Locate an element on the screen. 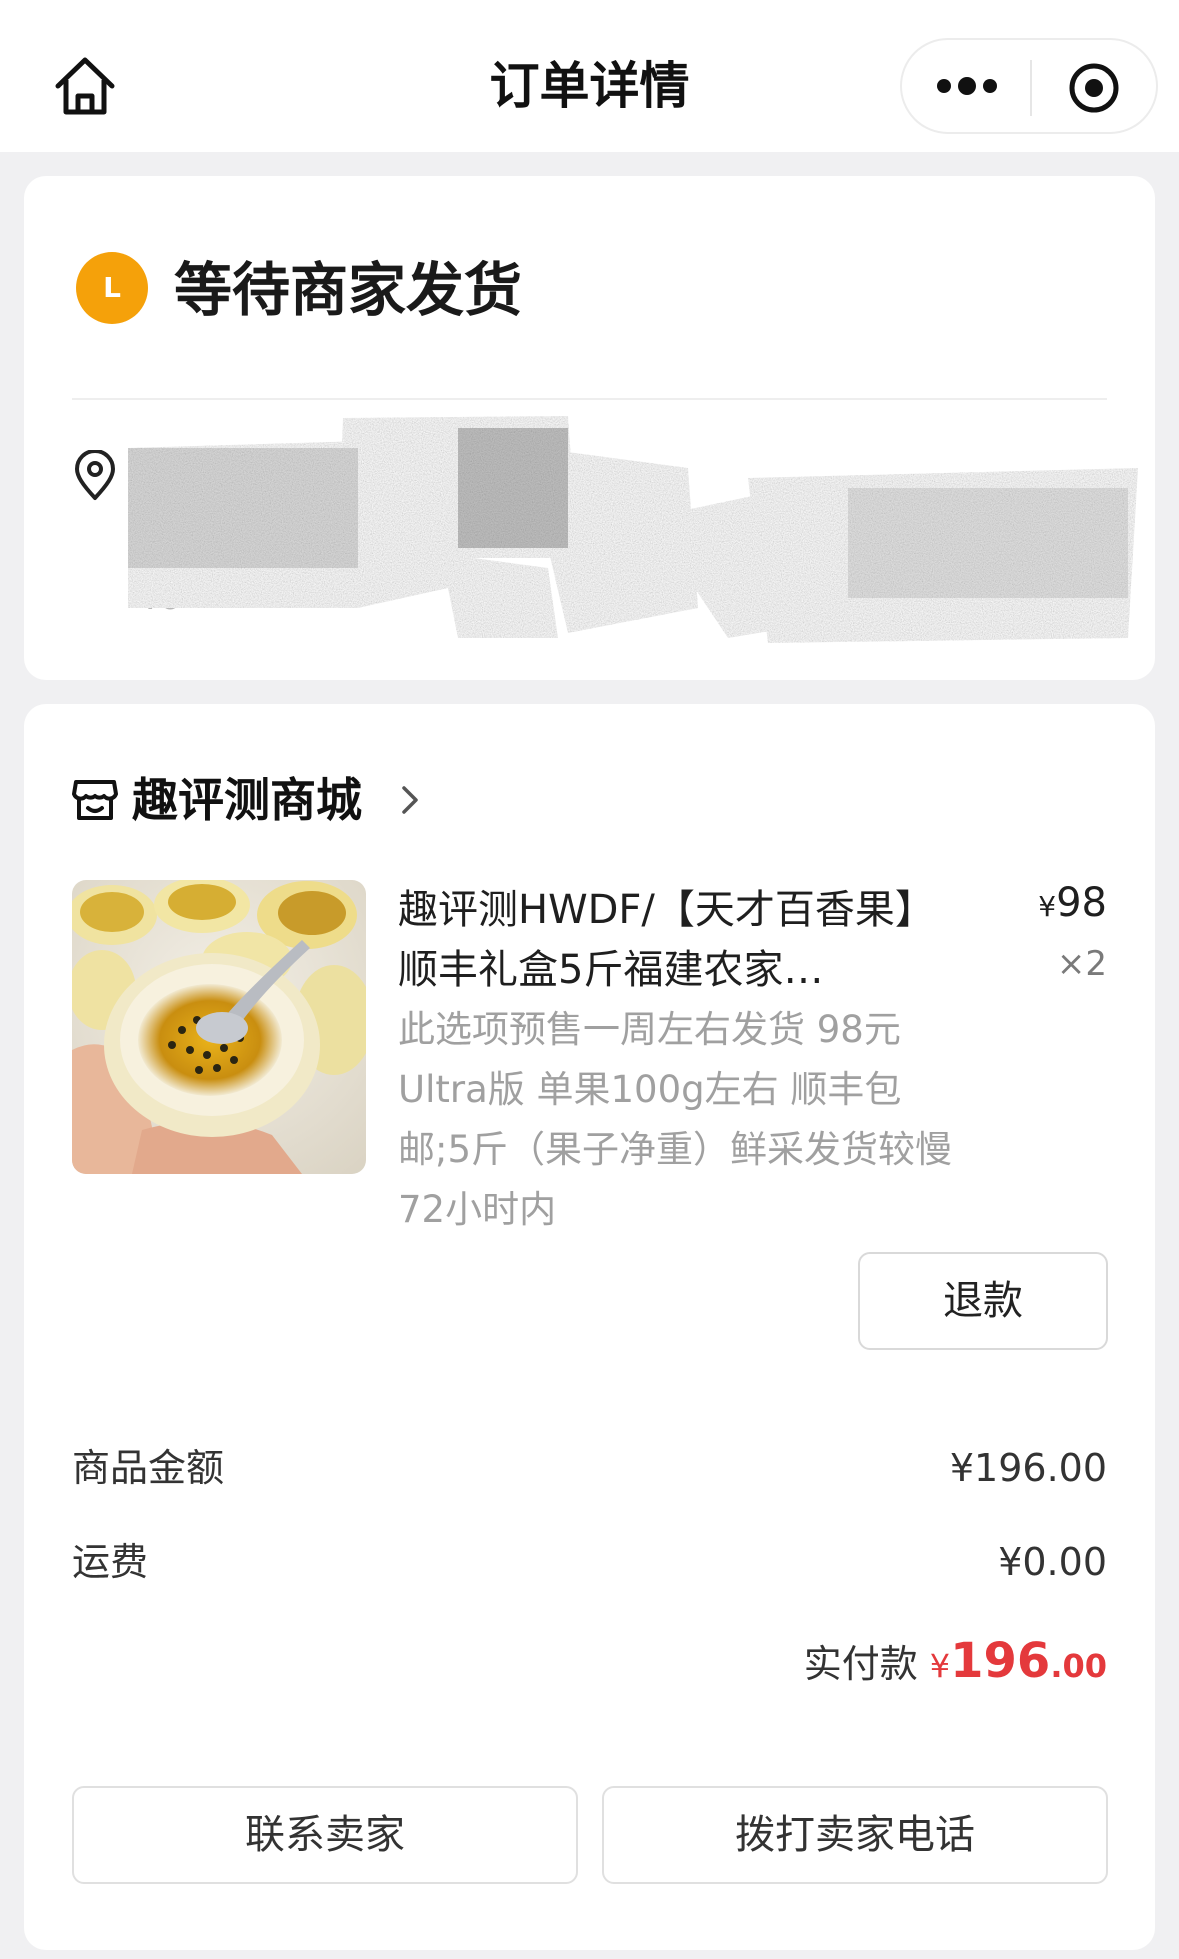  mini-program-capsule is located at coordinates (1029, 86).